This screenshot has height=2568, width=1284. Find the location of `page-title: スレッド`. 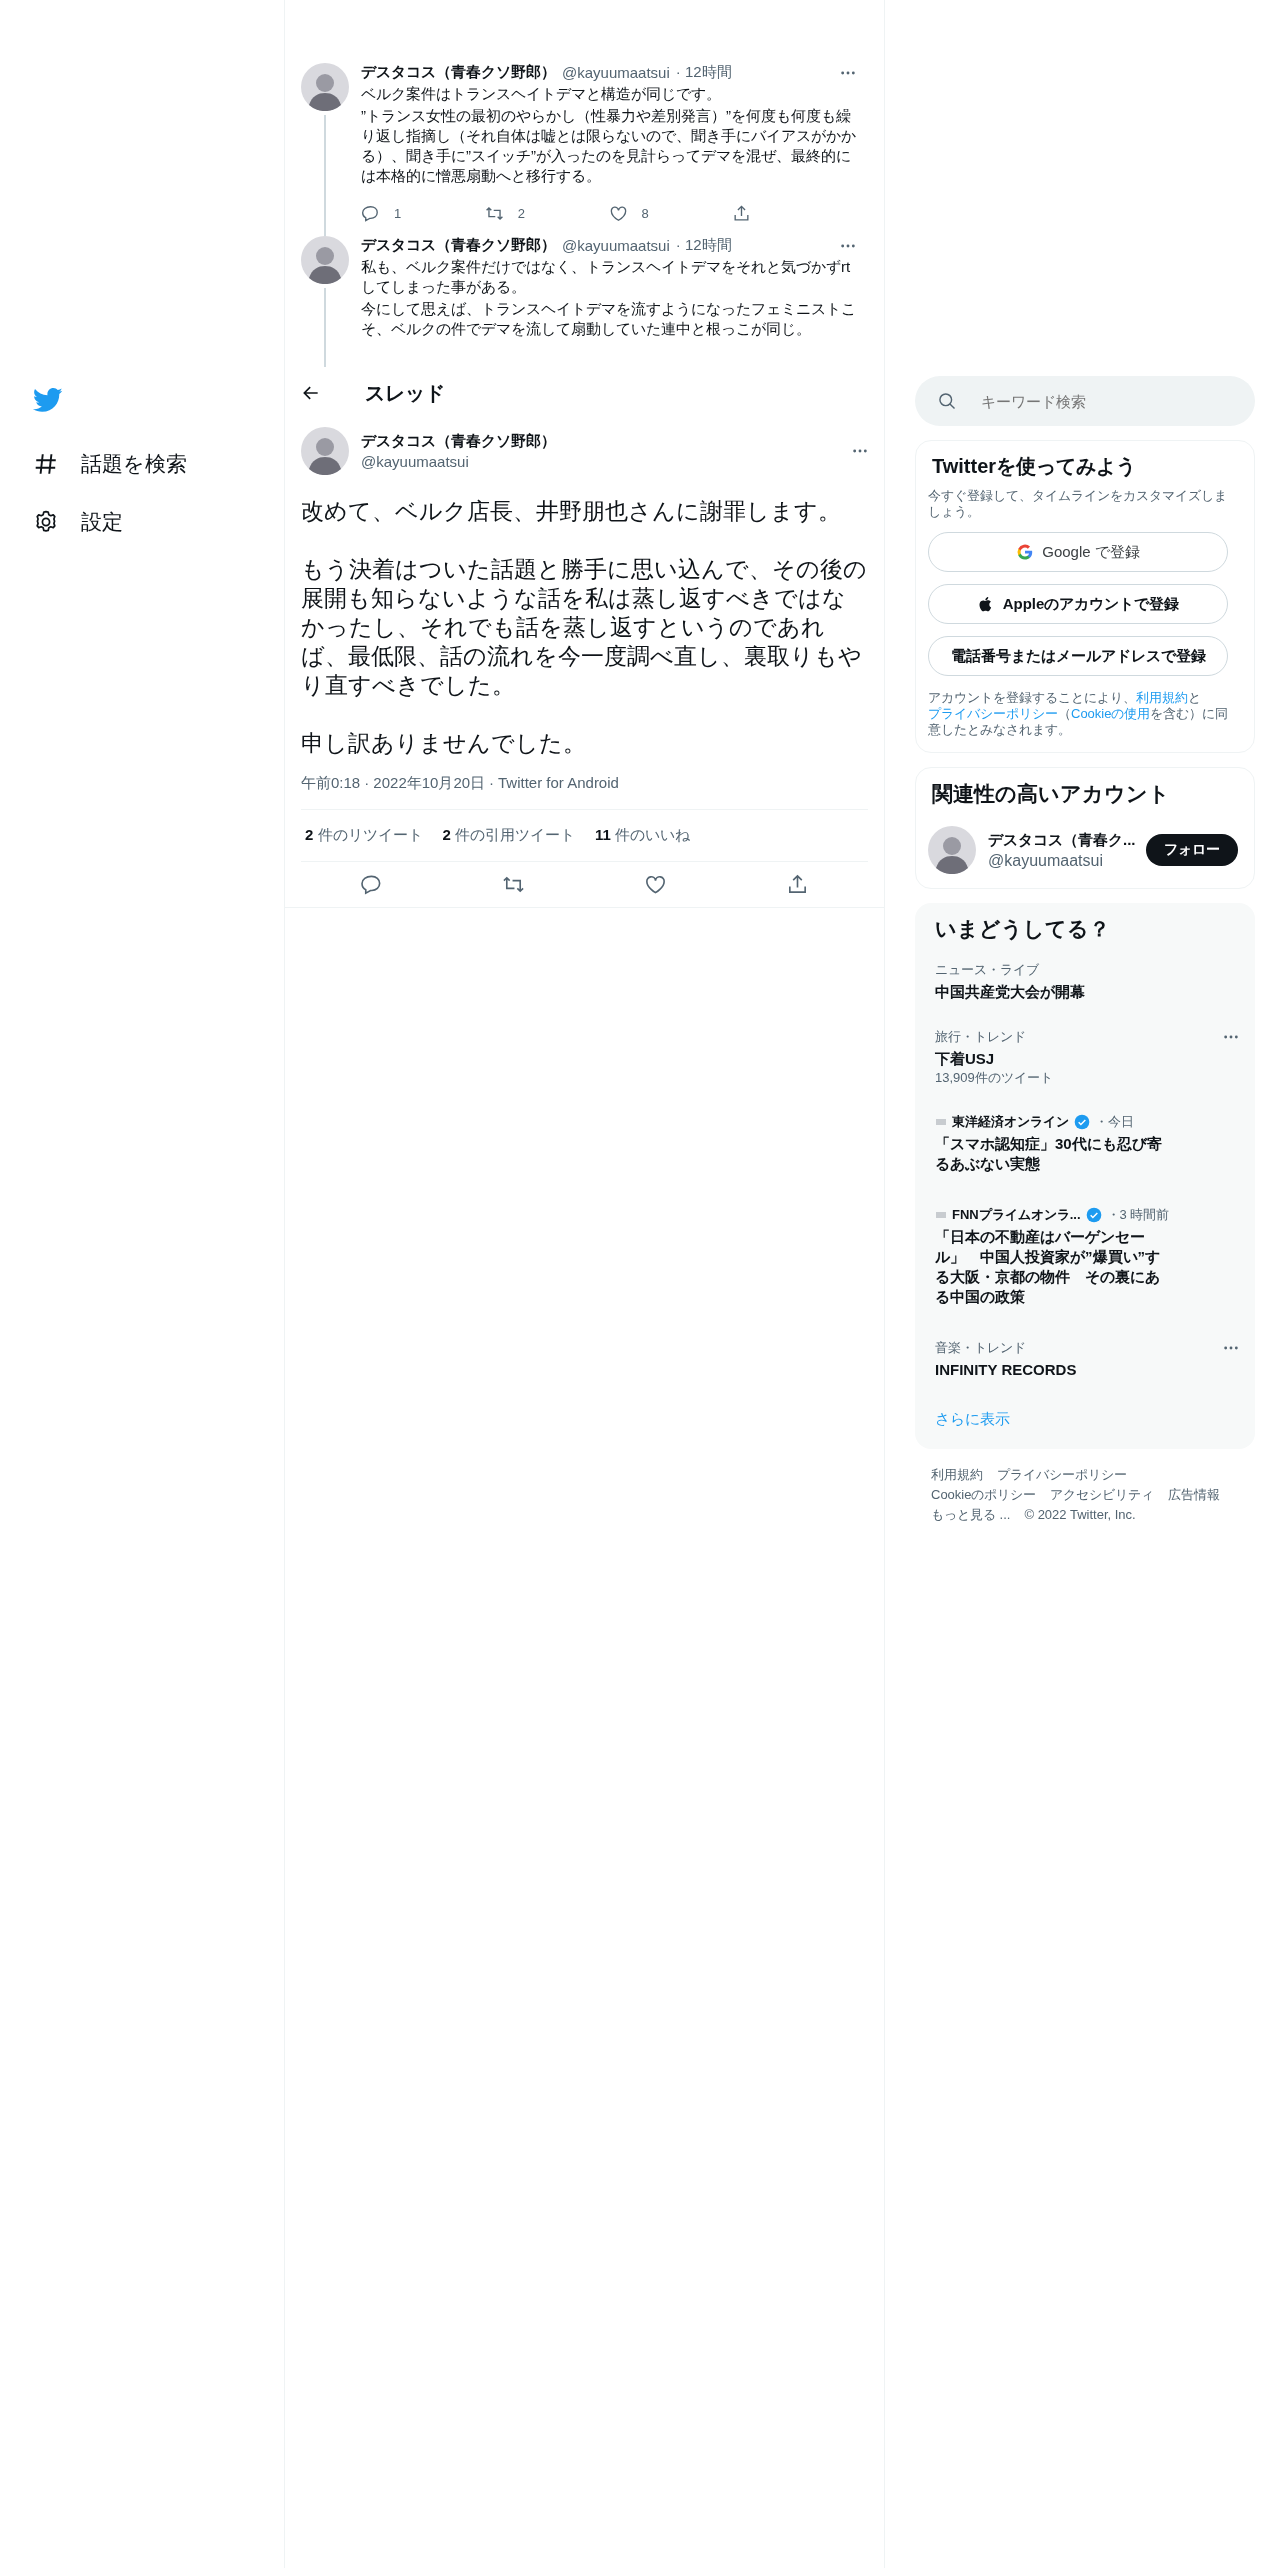

page-title: スレッド is located at coordinates (405, 393).